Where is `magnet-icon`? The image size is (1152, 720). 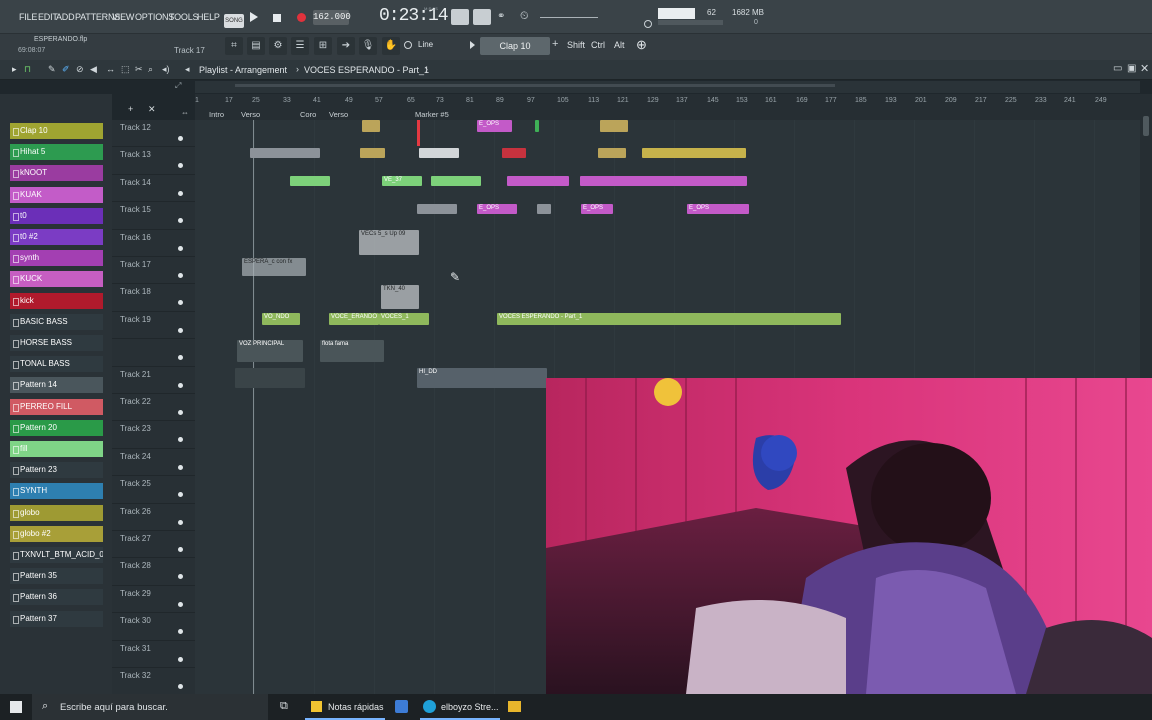
magnet-icon is located at coordinates (408, 45).